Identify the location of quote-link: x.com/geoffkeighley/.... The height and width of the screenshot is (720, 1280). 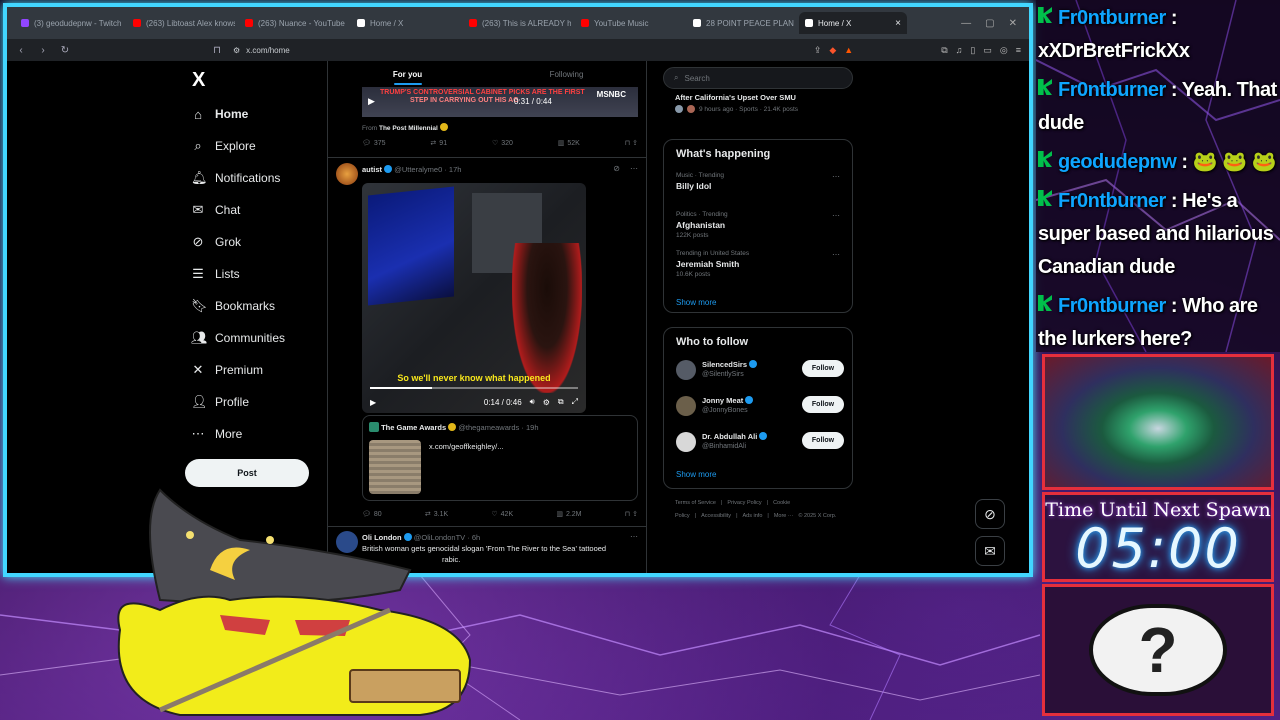
(466, 446).